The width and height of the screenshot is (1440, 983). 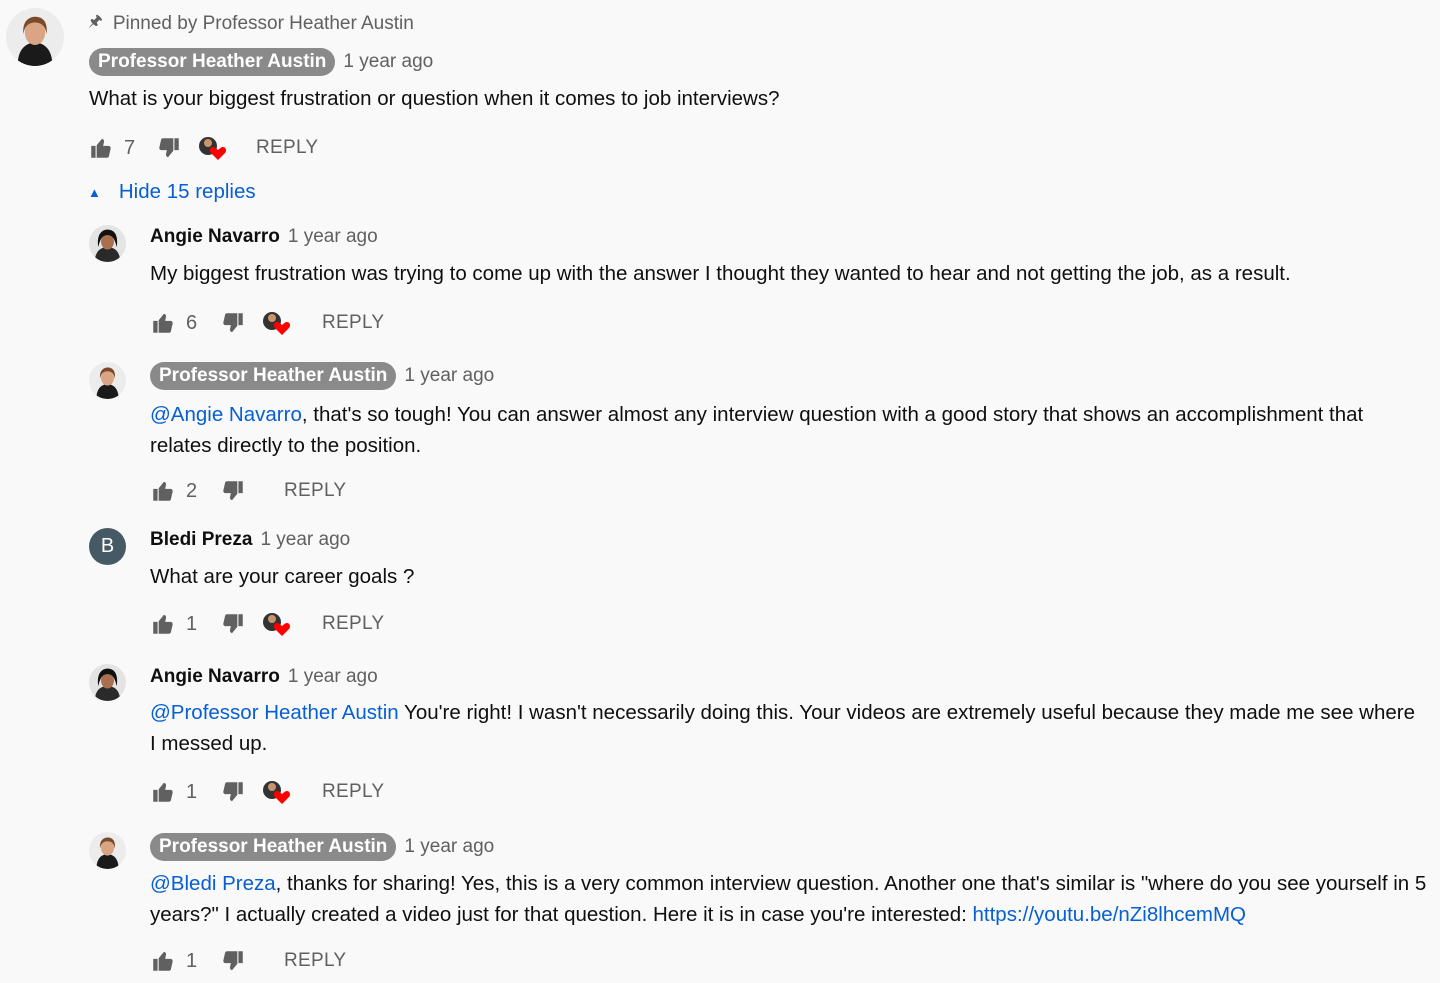 What do you see at coordinates (263, 23) in the screenshot?
I see `pinned-text: Pinned by Professor Heather Austin` at bounding box center [263, 23].